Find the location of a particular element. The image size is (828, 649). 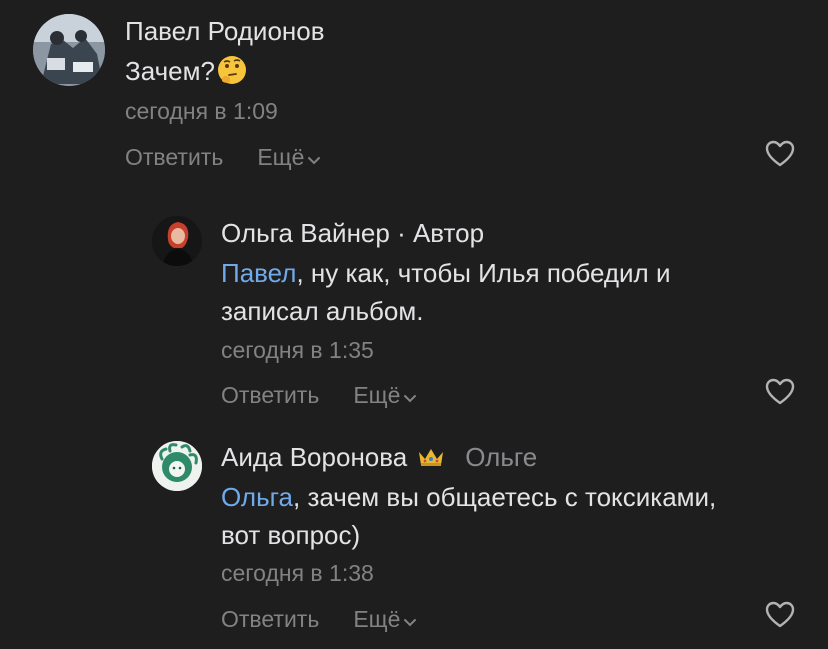

author-name: Ольга Вайнер is located at coordinates (305, 233).